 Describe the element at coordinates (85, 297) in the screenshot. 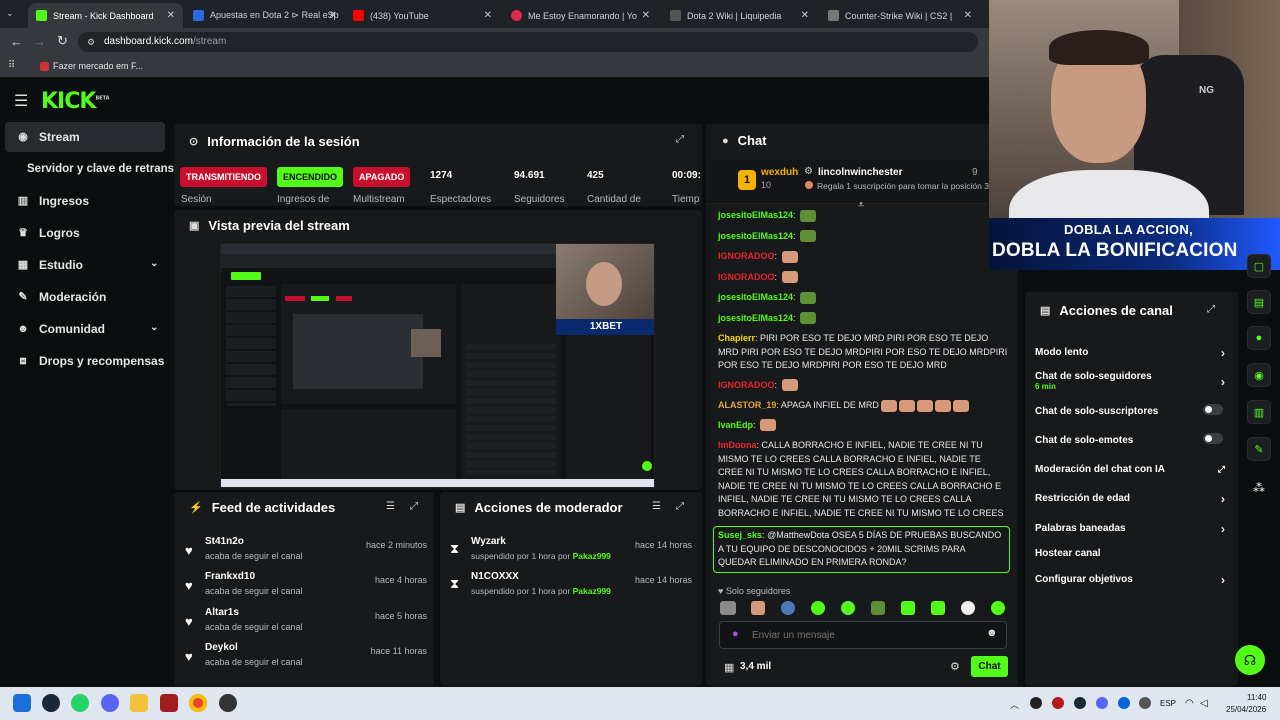

I see `sidebar-item-moderacion: ✎ Moderación` at that location.